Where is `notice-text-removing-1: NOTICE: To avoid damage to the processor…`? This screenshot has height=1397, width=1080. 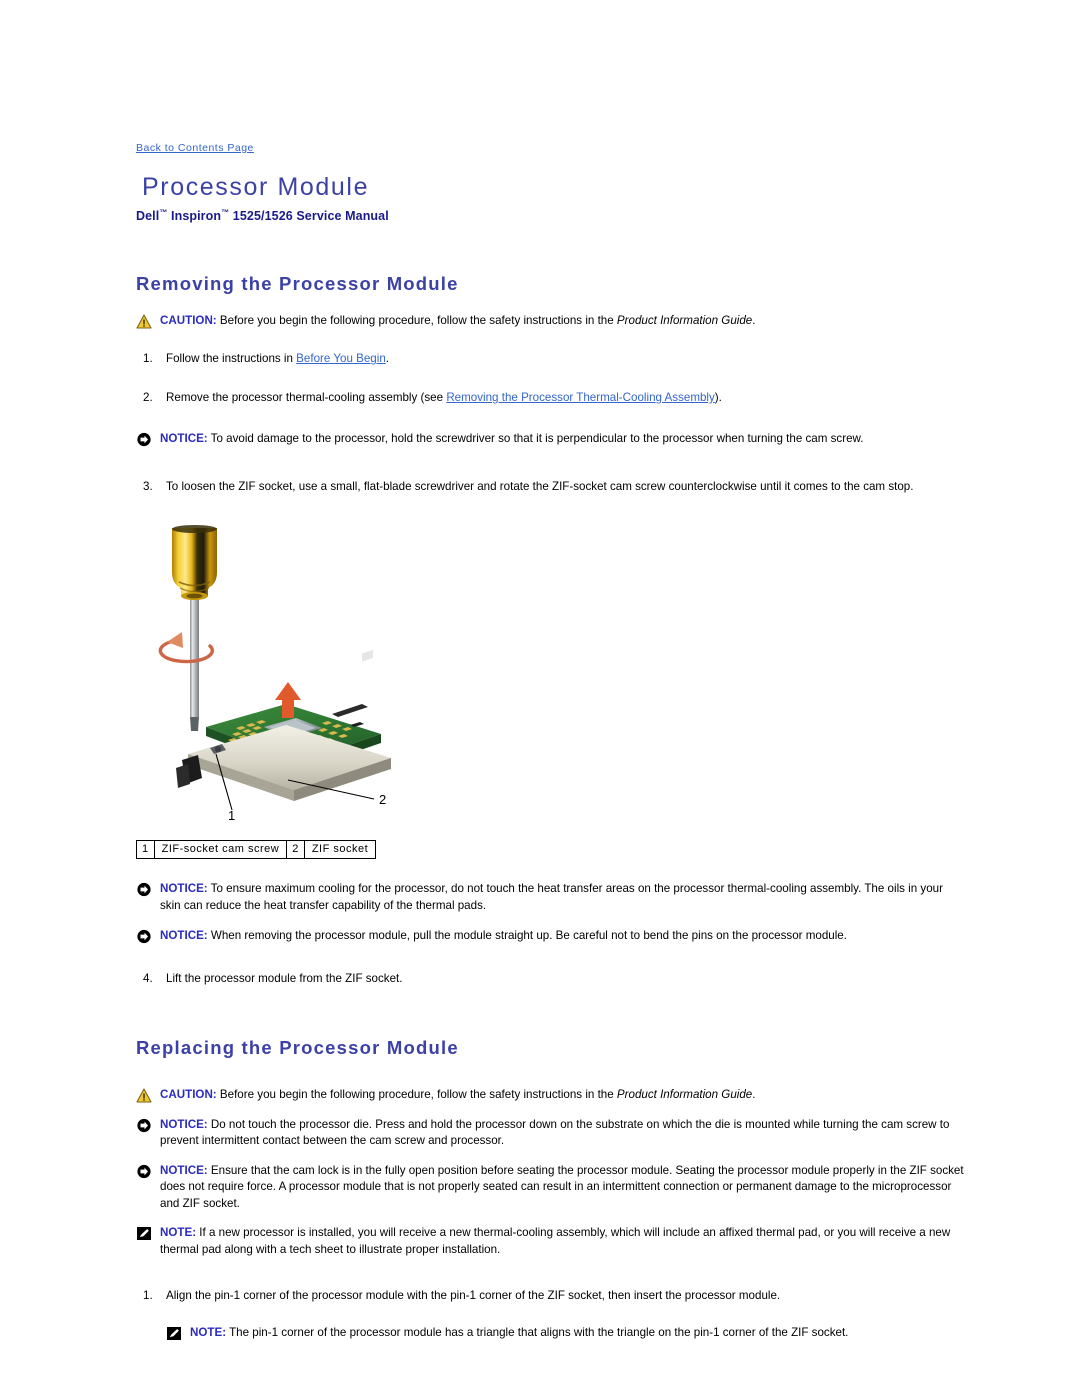 notice-text-removing-1: NOTICE: To avoid damage to the processor… is located at coordinates (562, 439).